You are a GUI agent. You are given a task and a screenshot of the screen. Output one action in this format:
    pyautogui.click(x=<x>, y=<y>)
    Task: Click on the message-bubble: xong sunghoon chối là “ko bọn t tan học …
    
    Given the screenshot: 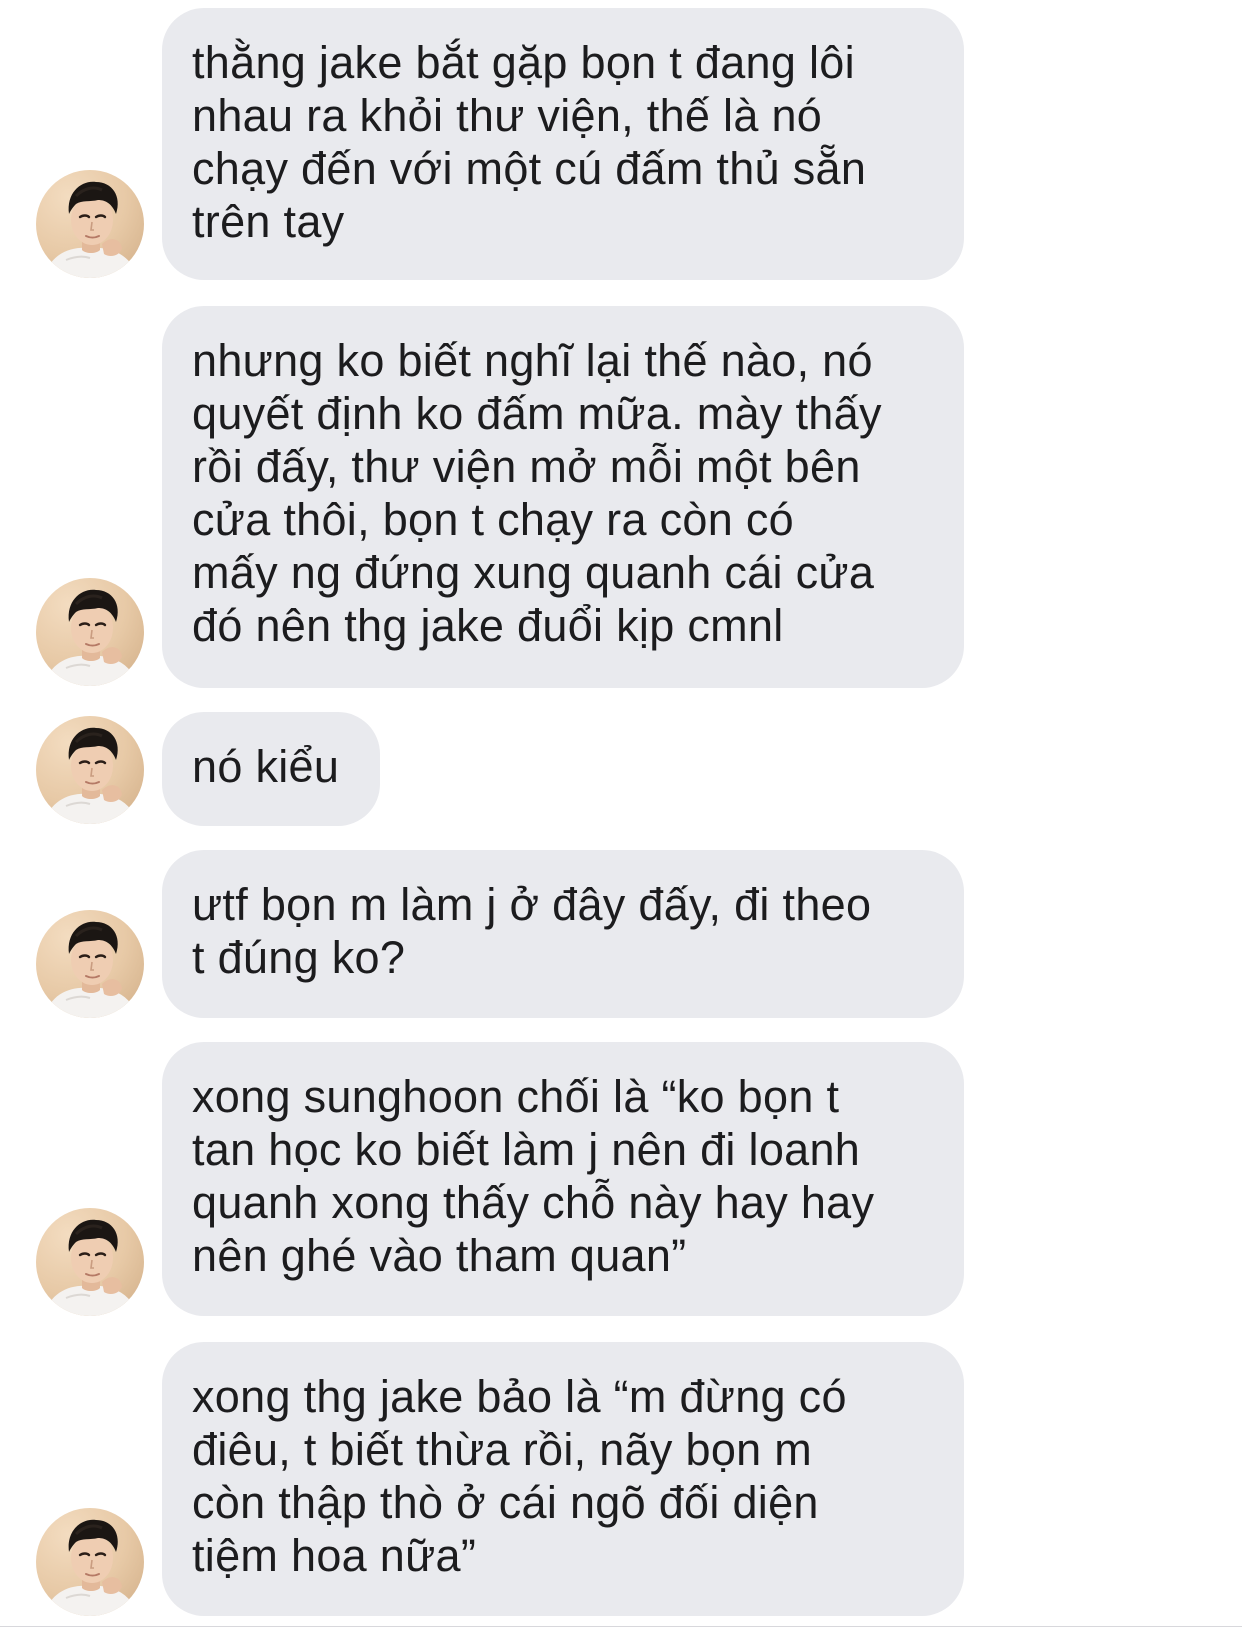 What is the action you would take?
    pyautogui.click(x=563, y=1179)
    